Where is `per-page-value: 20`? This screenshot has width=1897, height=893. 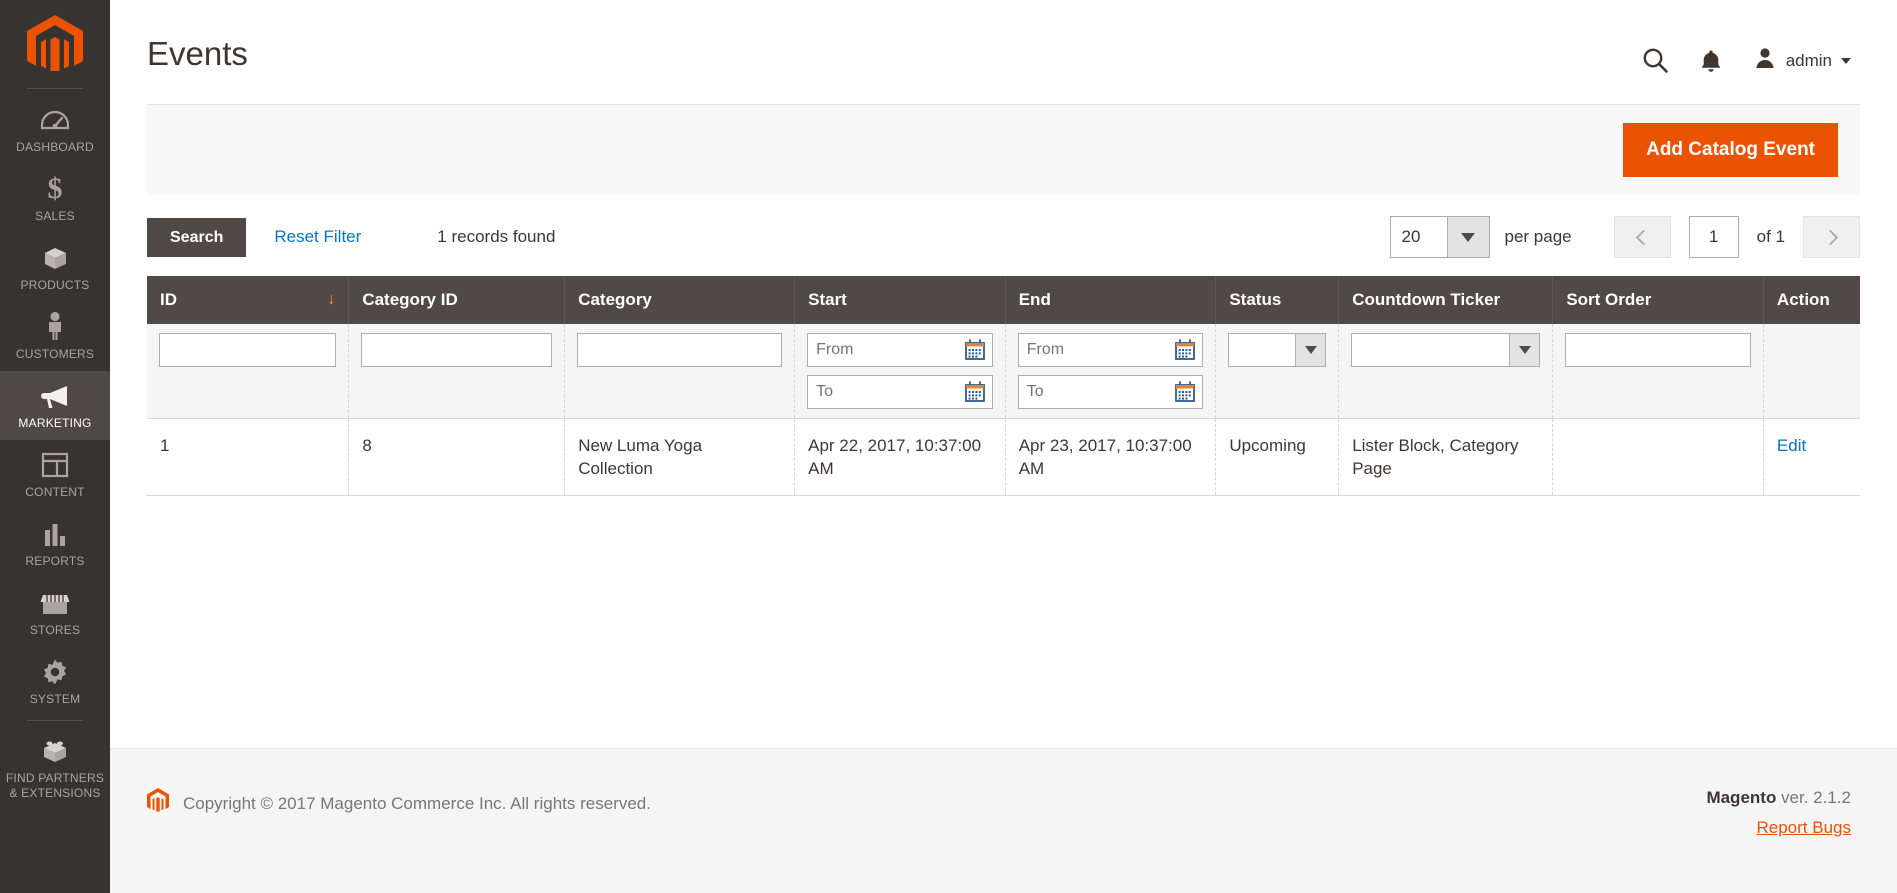 per-page-value: 20 is located at coordinates (1418, 237).